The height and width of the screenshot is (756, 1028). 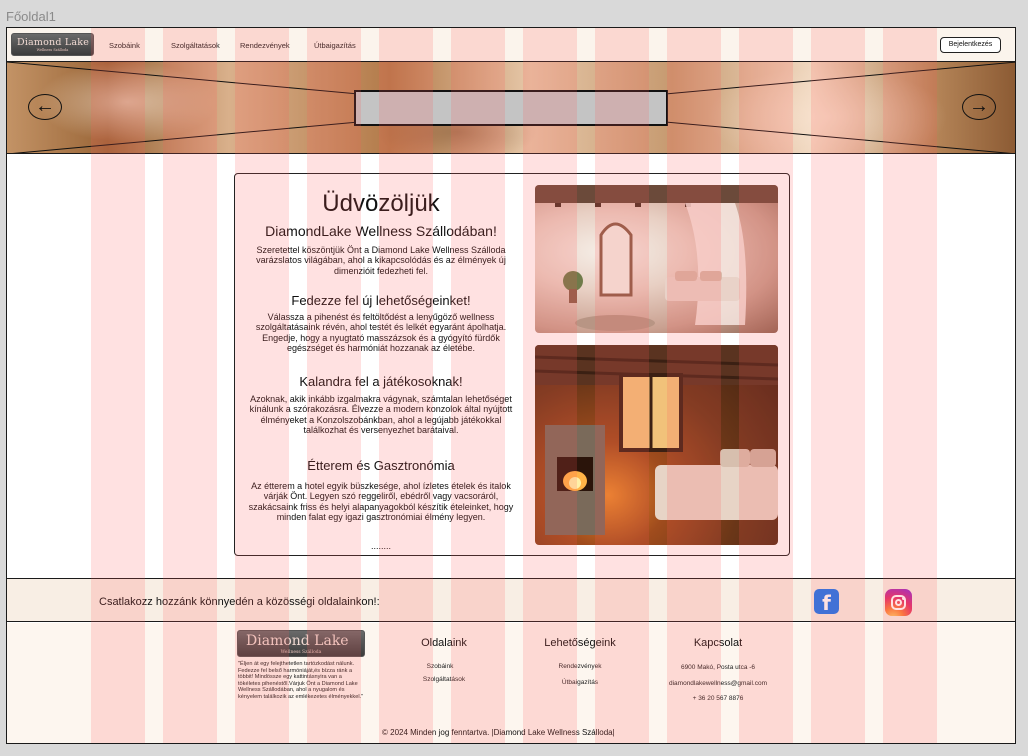 What do you see at coordinates (297, 641) in the screenshot?
I see `footer-logo-text: Diamond Lake` at bounding box center [297, 641].